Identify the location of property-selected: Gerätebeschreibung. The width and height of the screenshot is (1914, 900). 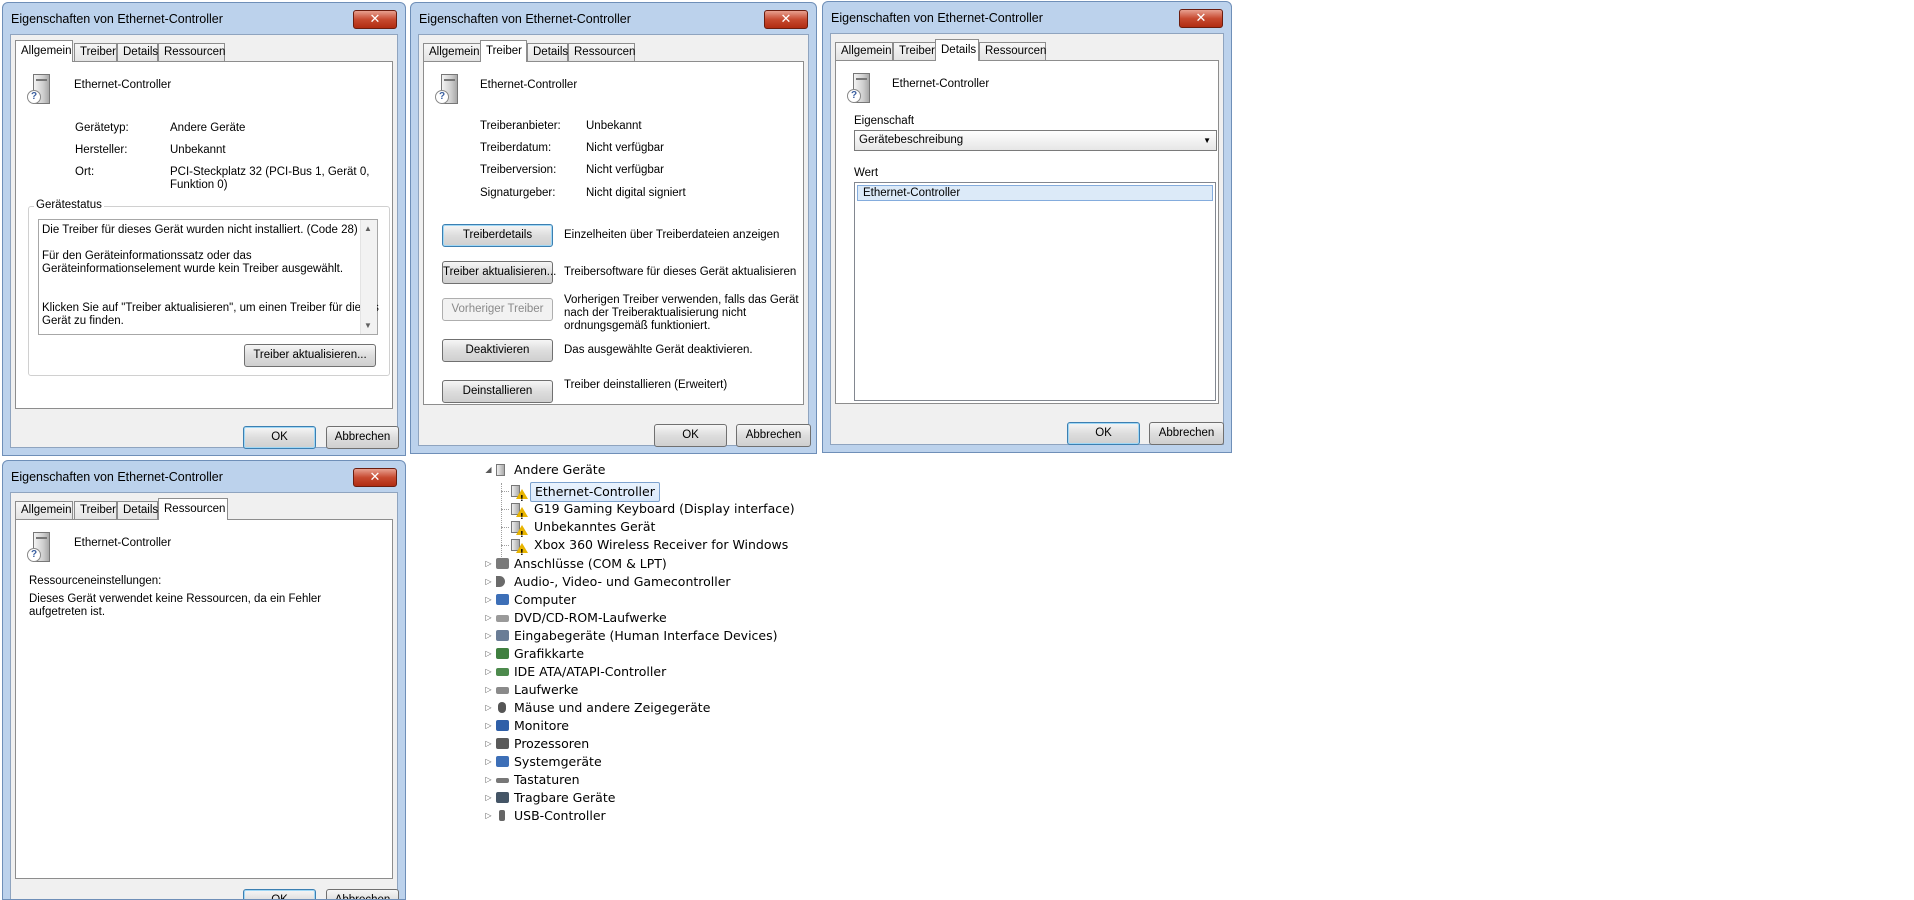
(911, 140).